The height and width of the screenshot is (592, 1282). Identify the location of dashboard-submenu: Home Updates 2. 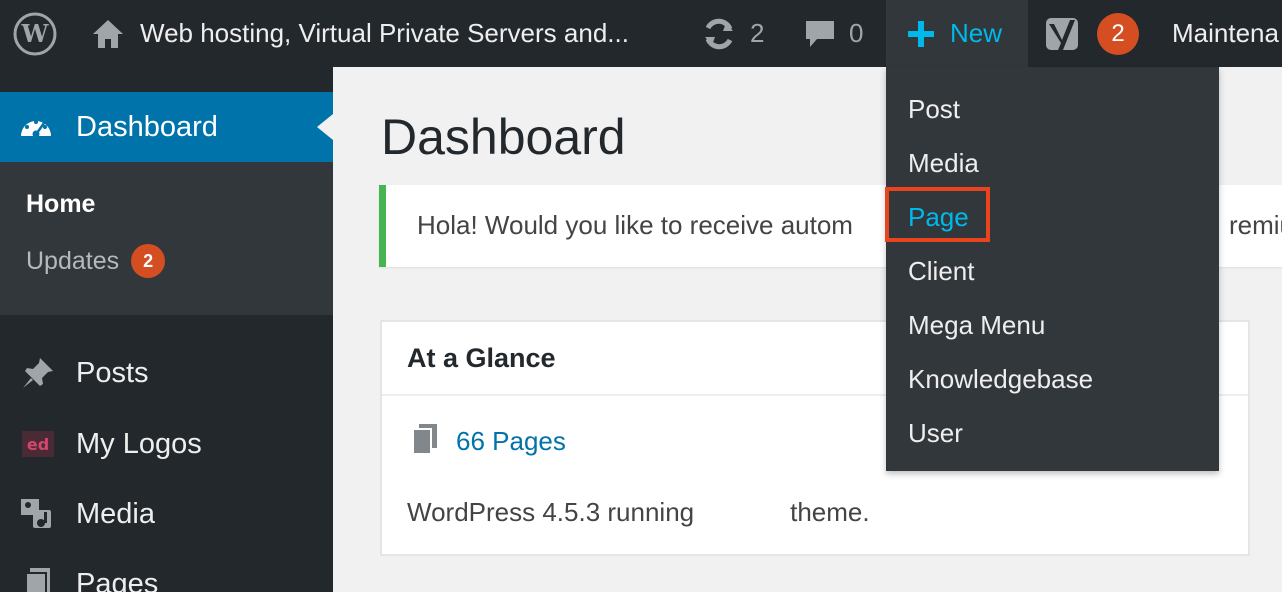
(166, 238).